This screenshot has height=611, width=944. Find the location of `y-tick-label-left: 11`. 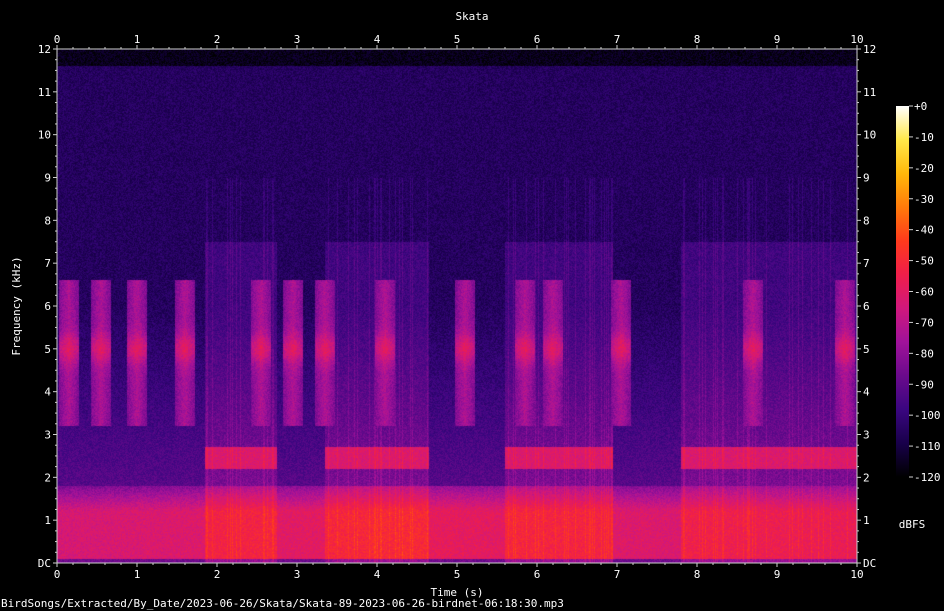

y-tick-label-left: 11 is located at coordinates (44, 92).